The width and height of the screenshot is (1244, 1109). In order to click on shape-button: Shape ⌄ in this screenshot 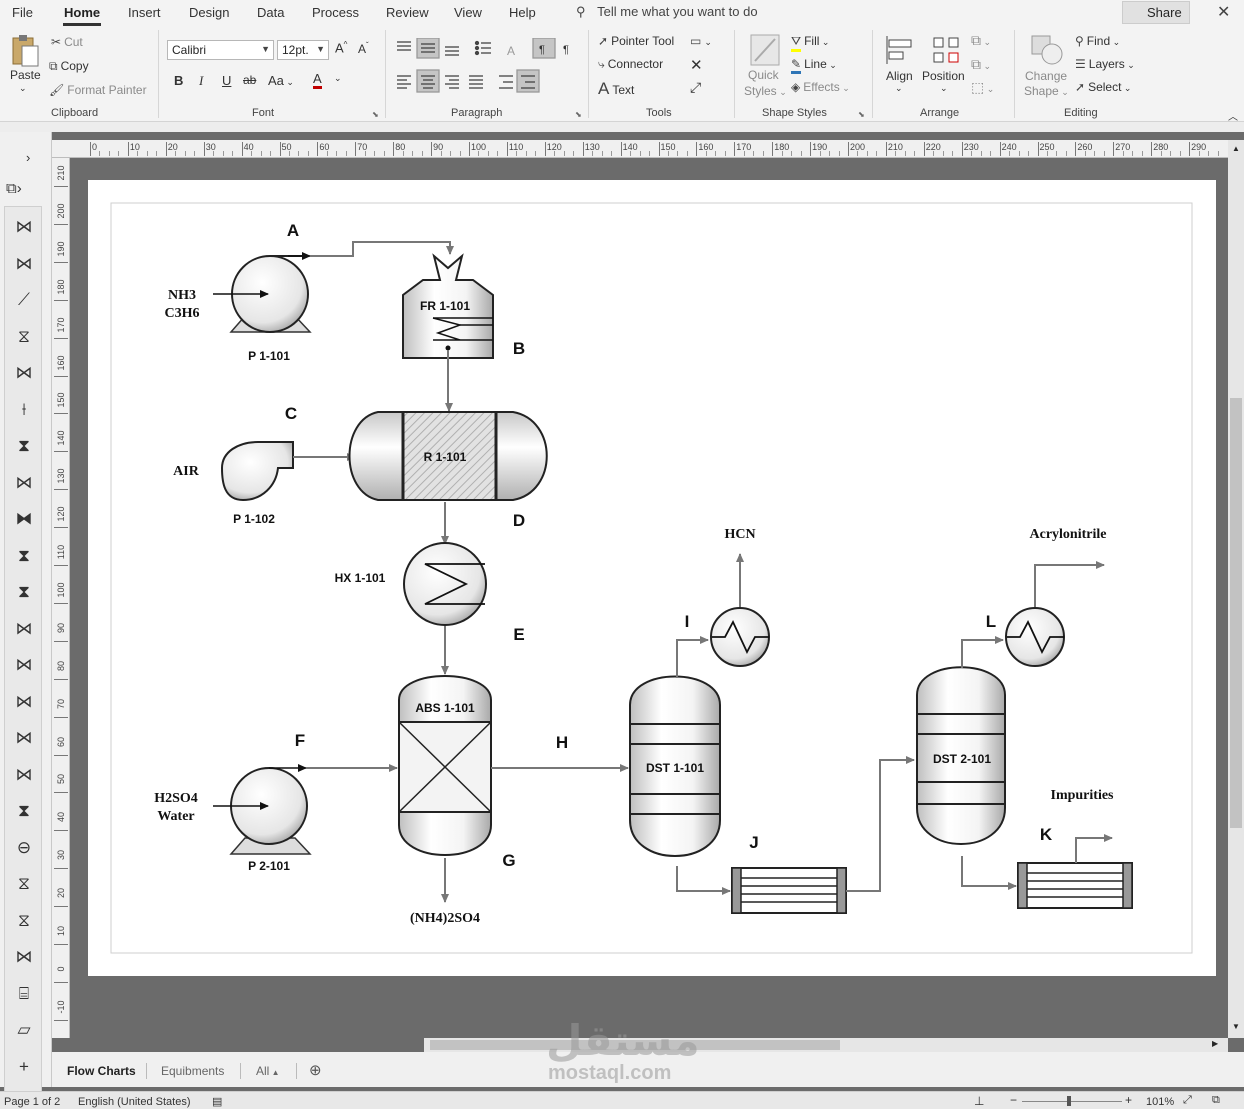, I will do `click(1046, 91)`.